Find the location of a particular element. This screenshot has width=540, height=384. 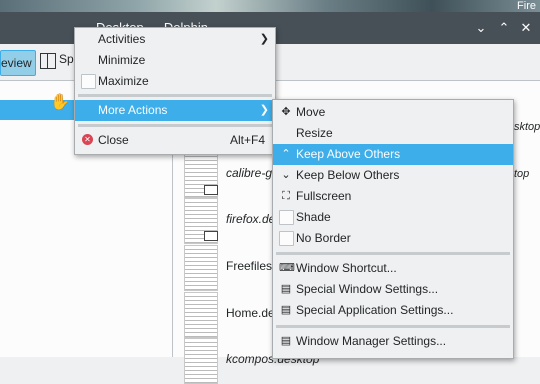

menu-item-label: Close is located at coordinates (113, 140).